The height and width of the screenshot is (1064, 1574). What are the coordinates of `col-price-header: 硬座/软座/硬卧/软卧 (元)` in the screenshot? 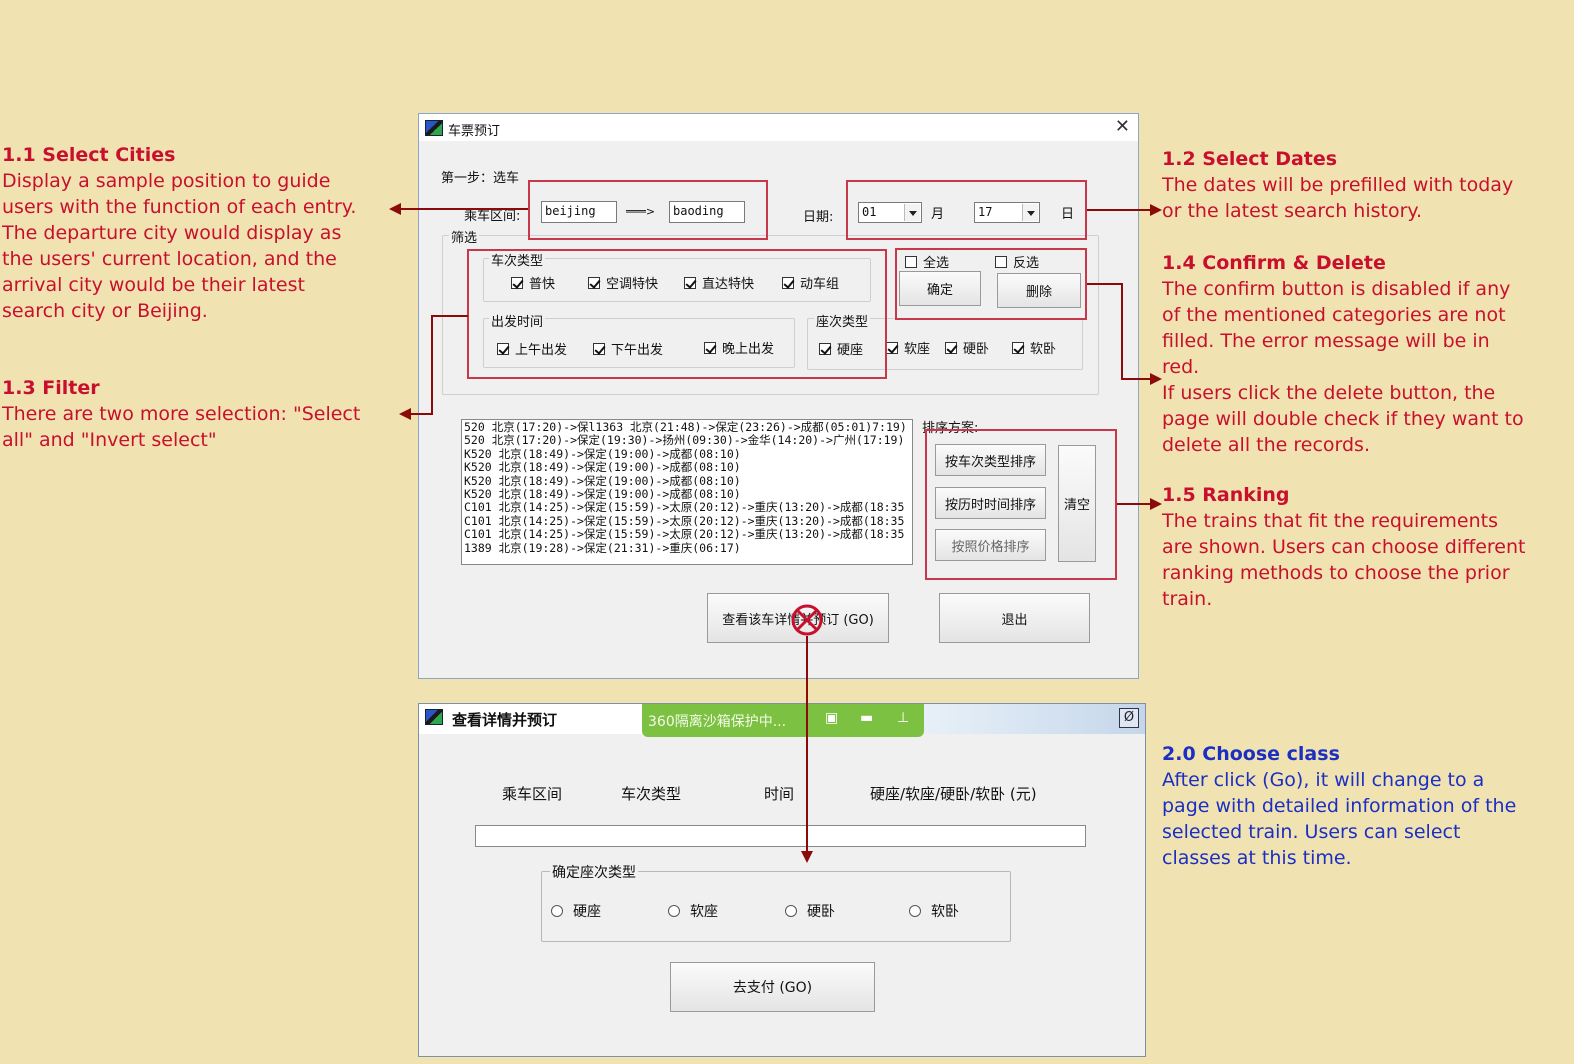 It's located at (953, 794).